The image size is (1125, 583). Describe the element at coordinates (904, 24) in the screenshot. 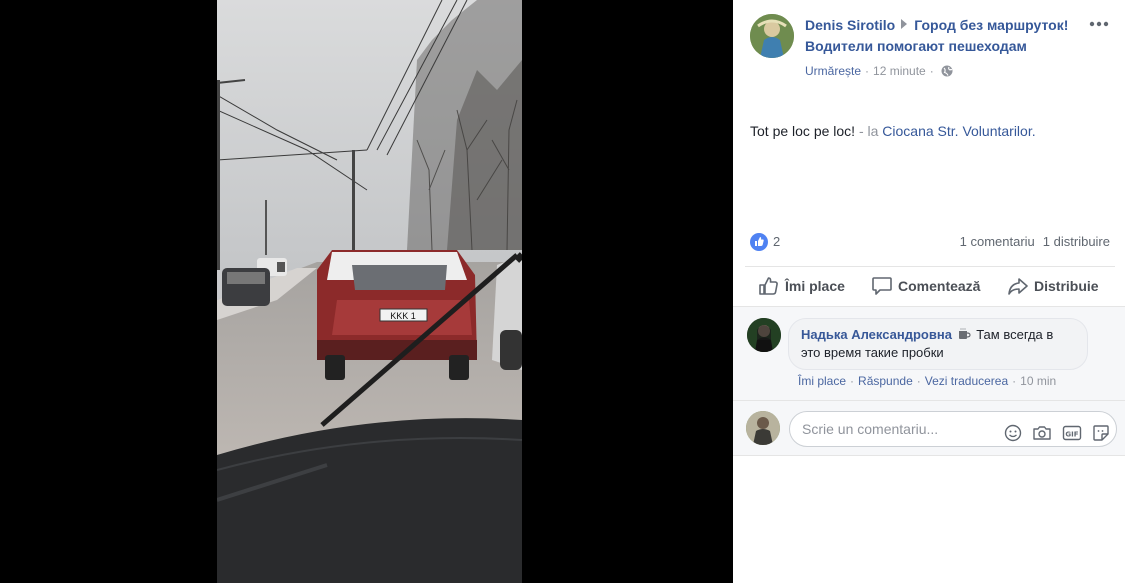

I see `share-arrow-icon` at that location.